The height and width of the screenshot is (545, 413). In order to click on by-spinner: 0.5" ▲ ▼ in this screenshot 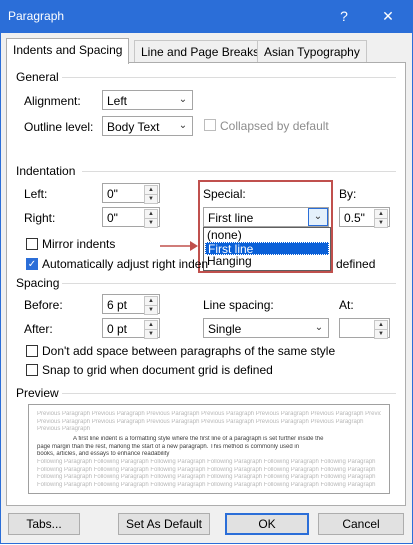, I will do `click(364, 217)`.